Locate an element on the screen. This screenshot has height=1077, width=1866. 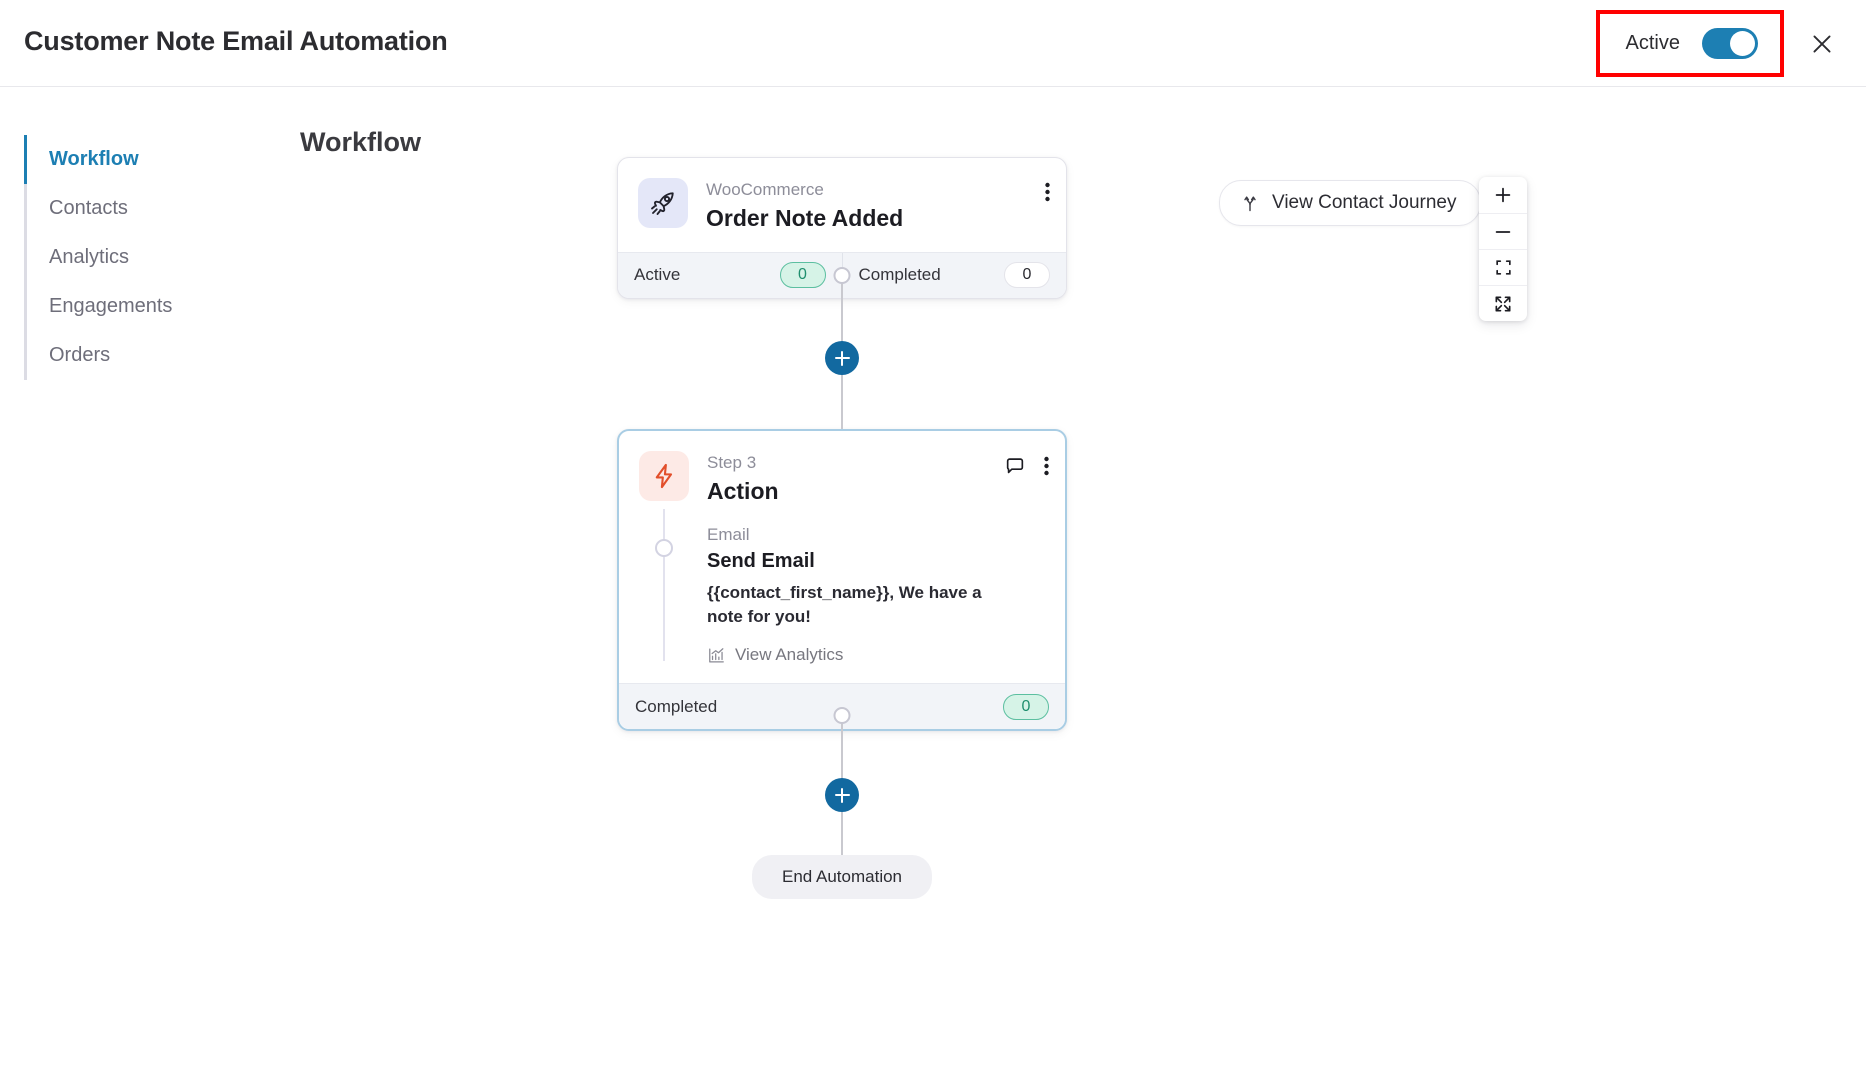
action-node-icon is located at coordinates (664, 476).